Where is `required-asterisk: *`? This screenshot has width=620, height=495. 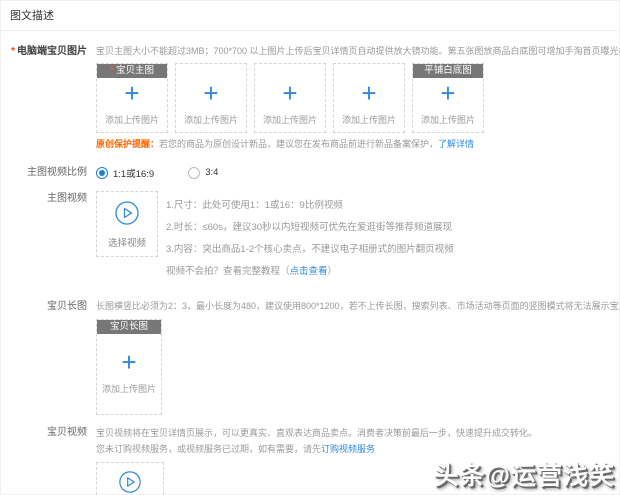 required-asterisk: * is located at coordinates (13, 51).